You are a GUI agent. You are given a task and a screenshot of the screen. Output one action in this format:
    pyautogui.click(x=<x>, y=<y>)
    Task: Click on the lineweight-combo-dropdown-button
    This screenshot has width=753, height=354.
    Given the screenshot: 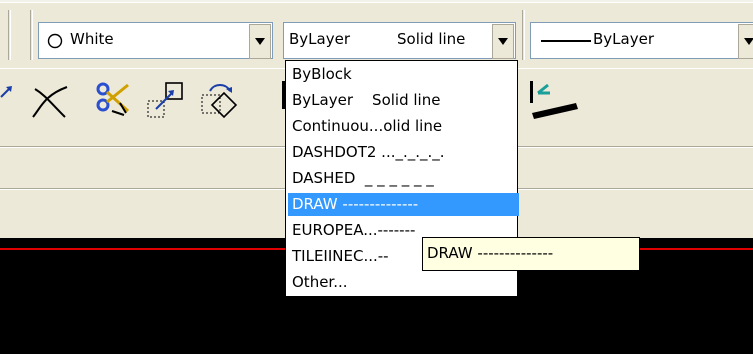 What is the action you would take?
    pyautogui.click(x=745, y=41)
    